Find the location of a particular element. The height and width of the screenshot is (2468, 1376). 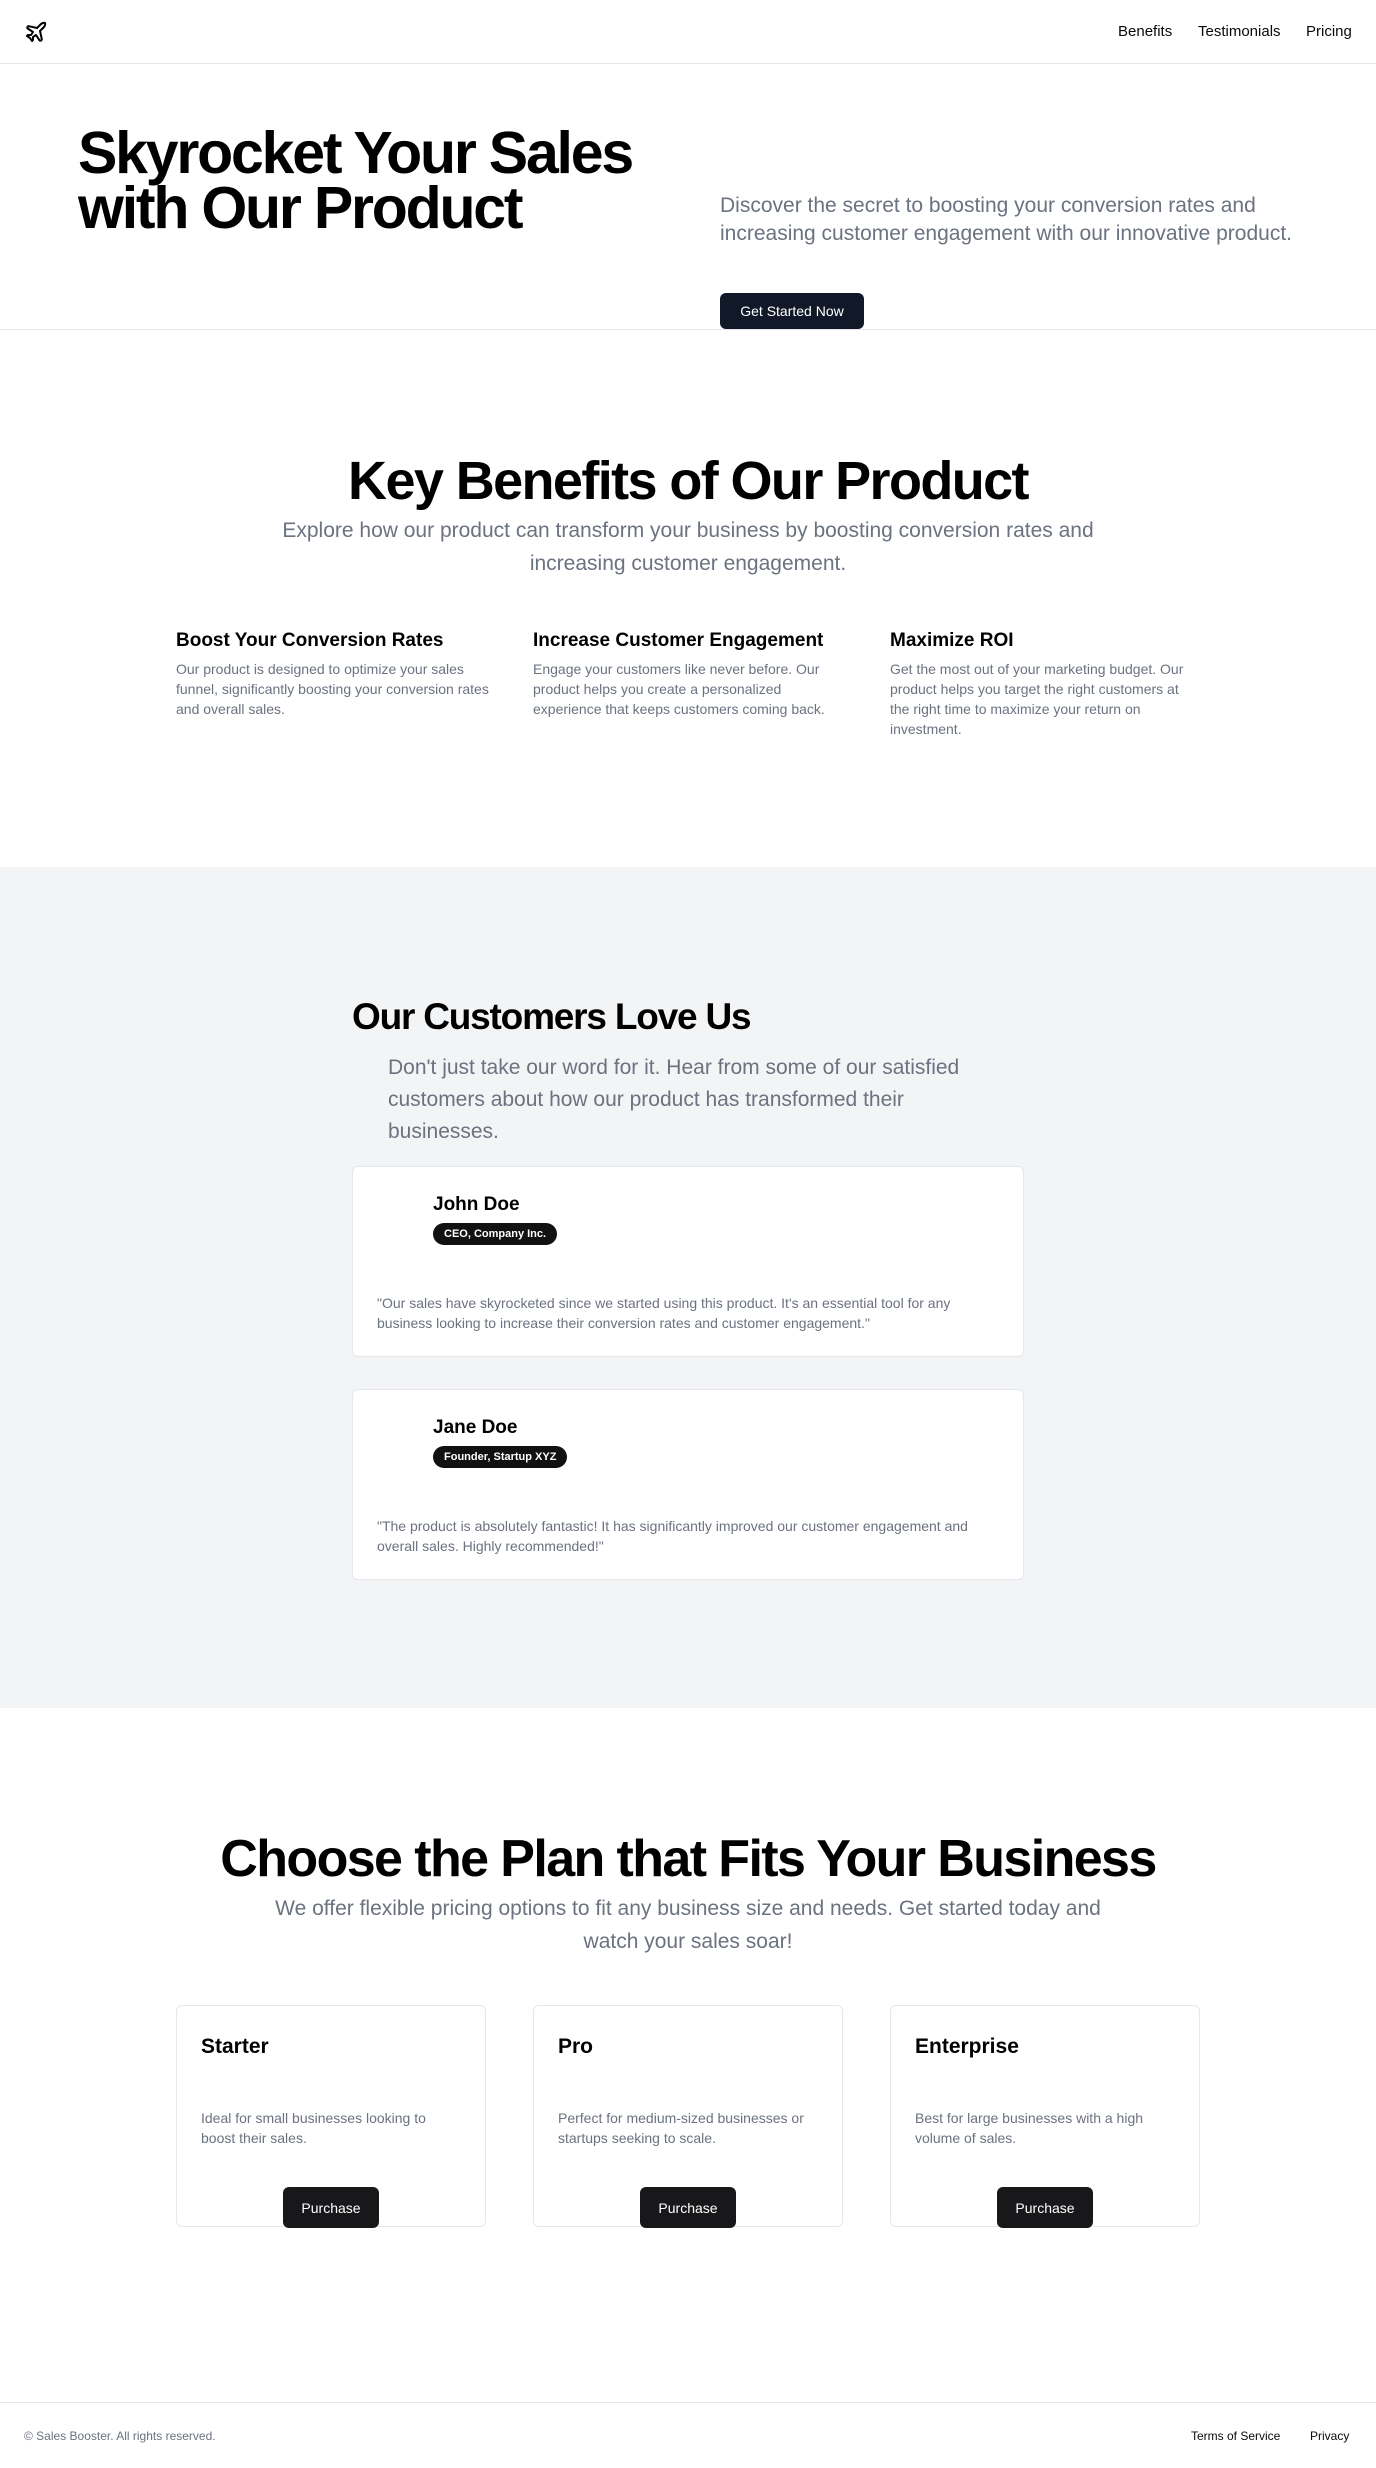

copyright-text: © Sales Booster. All rights reserved. is located at coordinates (120, 2436).